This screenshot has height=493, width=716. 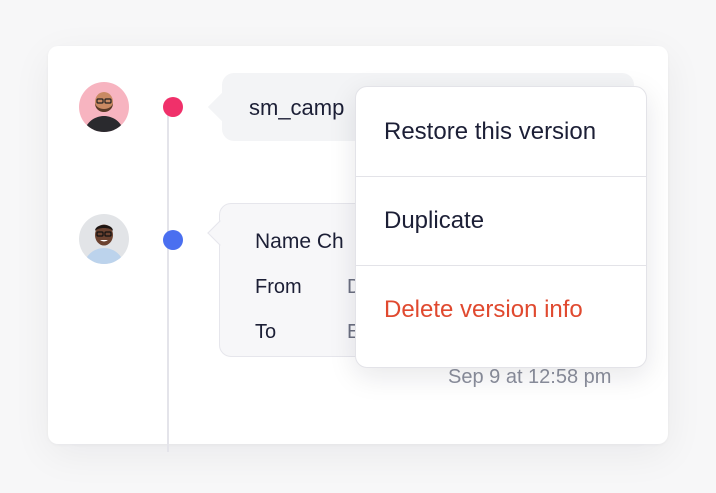 What do you see at coordinates (501, 309) in the screenshot?
I see `delete-version-info-menu-item: Delete version info` at bounding box center [501, 309].